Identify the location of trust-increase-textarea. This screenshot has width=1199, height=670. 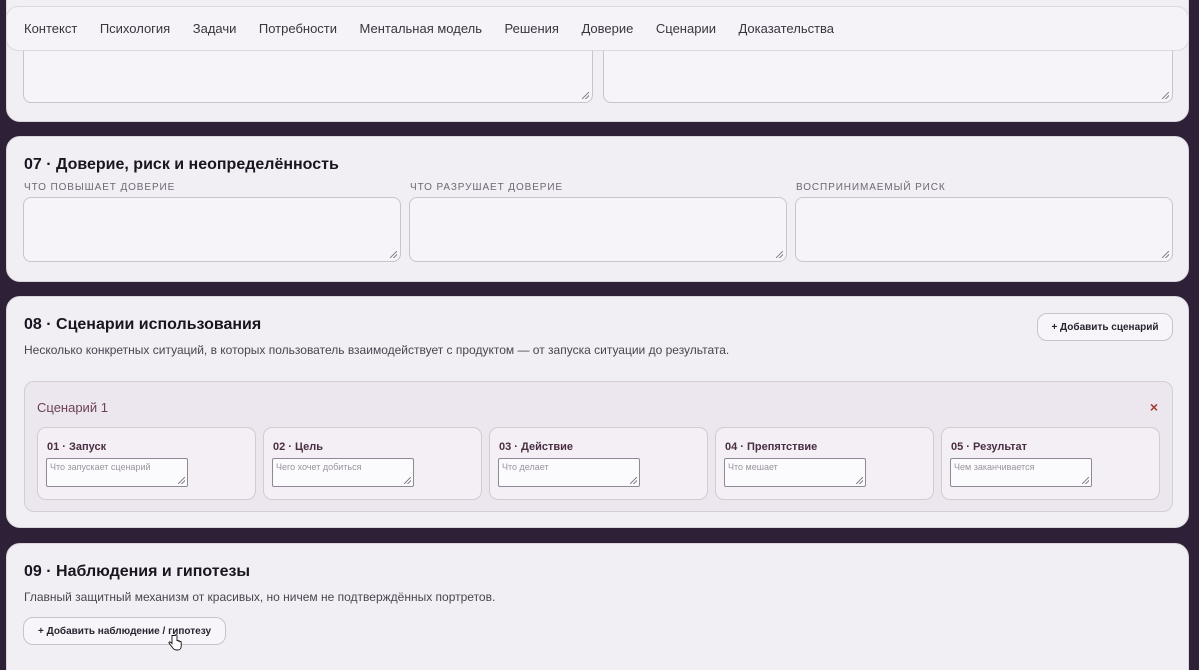
(212, 229).